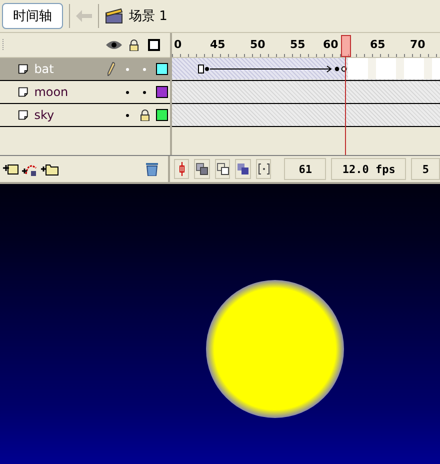  Describe the element at coordinates (298, 44) in the screenshot. I see `frame-number: 55` at that location.